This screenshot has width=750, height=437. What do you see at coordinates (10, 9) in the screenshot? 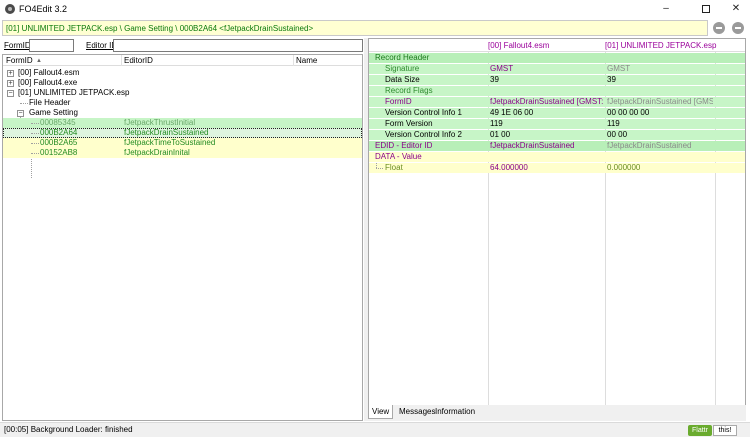
I see `fo4edit-app-icon` at bounding box center [10, 9].